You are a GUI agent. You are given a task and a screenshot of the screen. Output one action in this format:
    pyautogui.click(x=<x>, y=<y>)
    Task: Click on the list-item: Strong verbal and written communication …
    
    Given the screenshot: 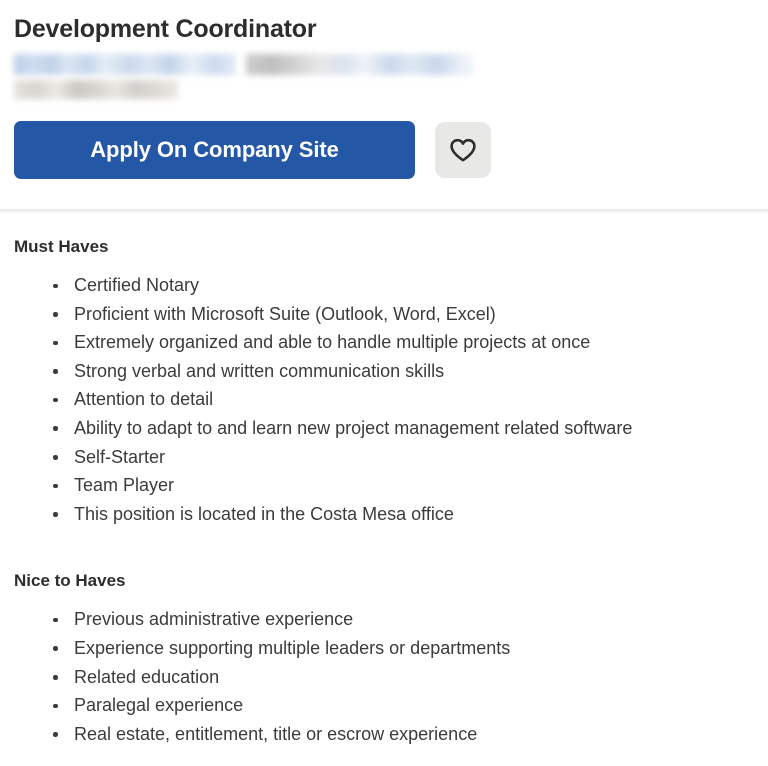 What is the action you would take?
    pyautogui.click(x=384, y=371)
    